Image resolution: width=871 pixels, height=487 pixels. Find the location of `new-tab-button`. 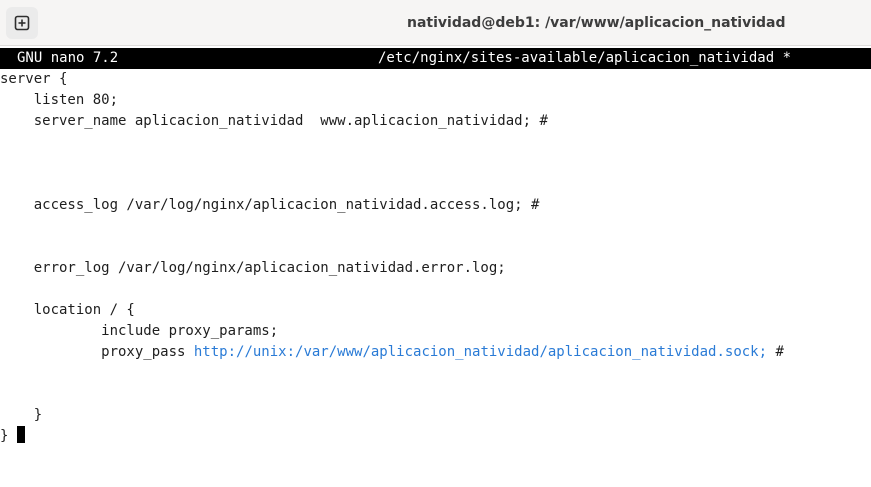

new-tab-button is located at coordinates (22, 23).